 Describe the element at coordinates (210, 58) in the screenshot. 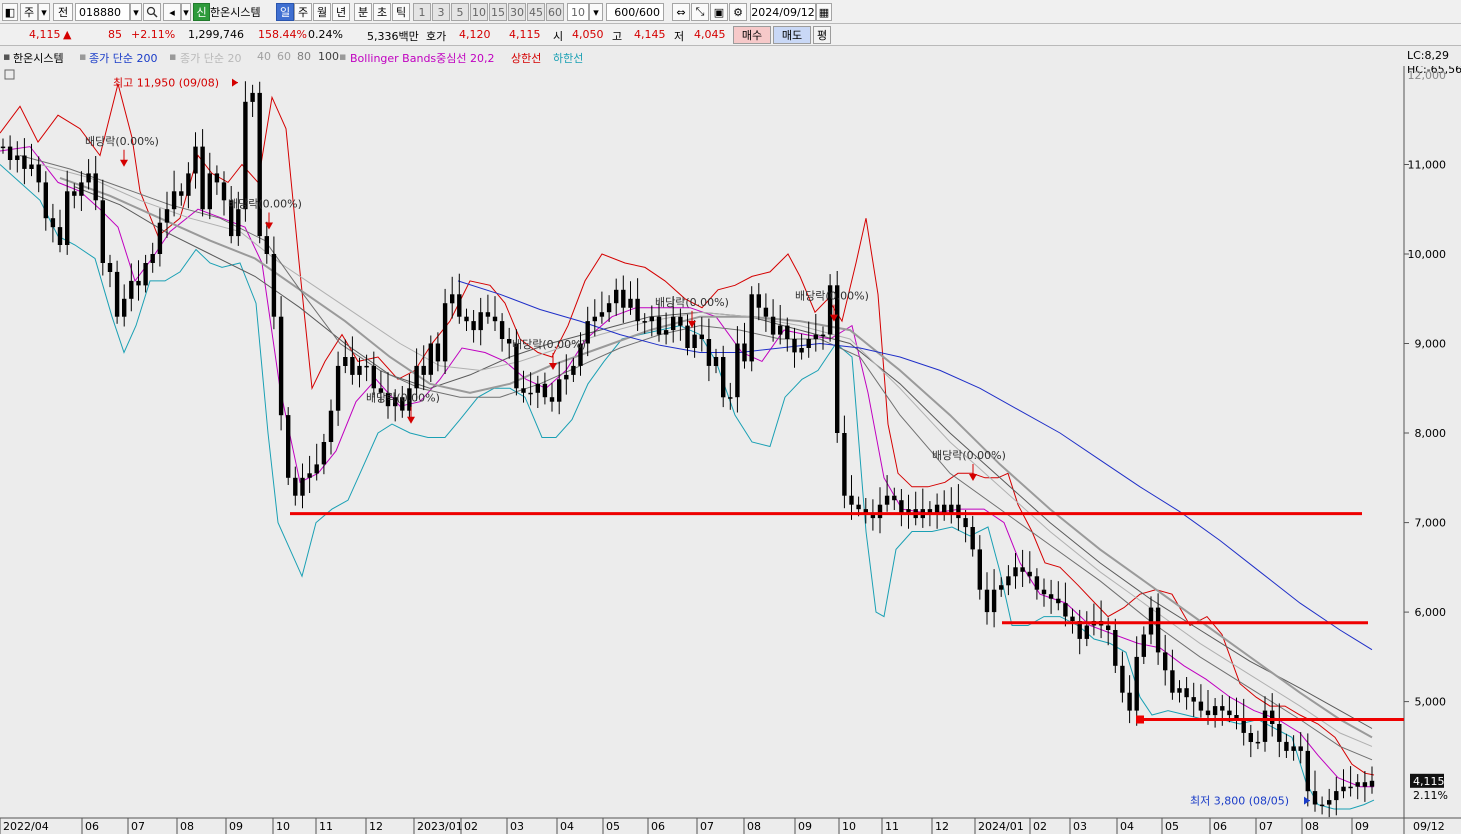

I see `legend-ma20: 종가 단순 20` at that location.